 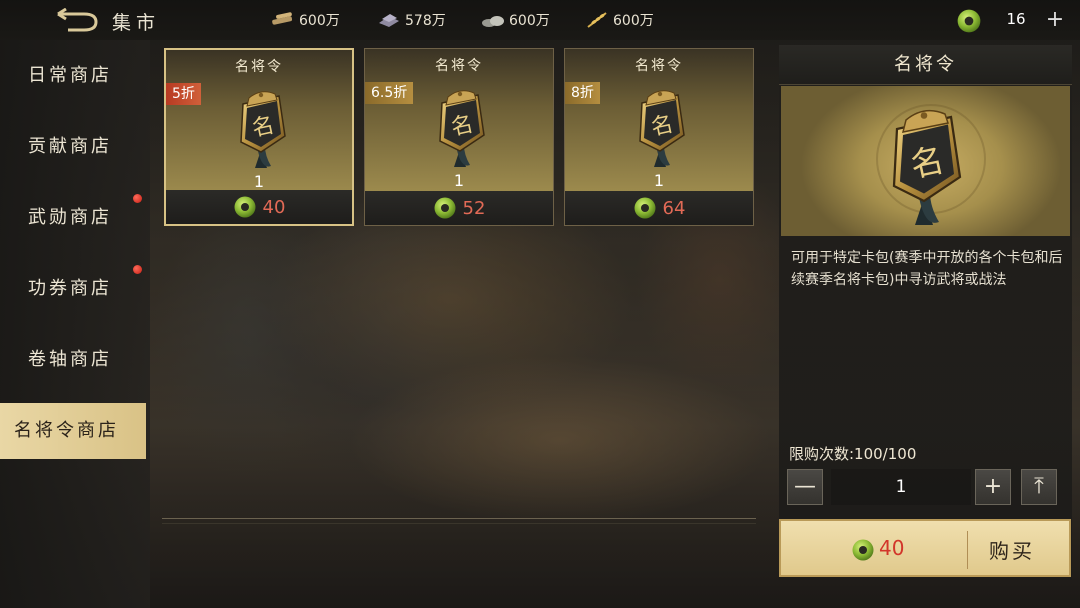 I want to click on sidebar-item-merit-shop: 武勋商店, so click(x=73, y=218).